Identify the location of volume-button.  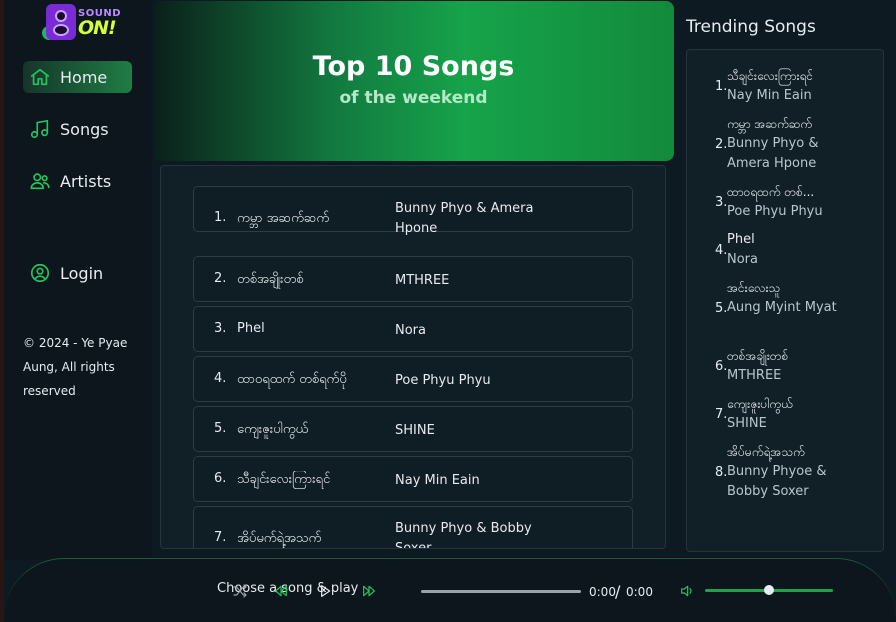
(687, 591).